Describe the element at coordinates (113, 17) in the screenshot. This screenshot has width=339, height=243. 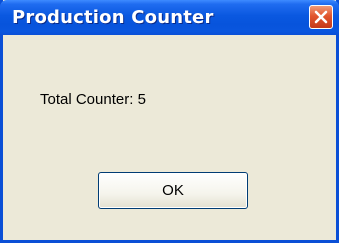
I see `window-title: Production Counter` at that location.